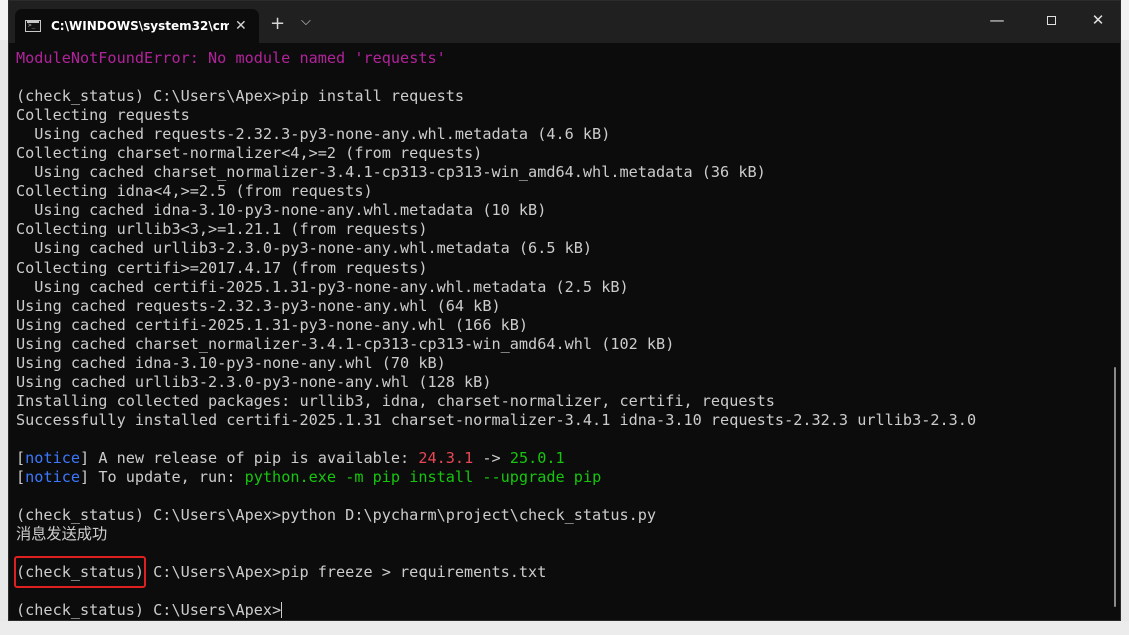 This screenshot has height=635, width=1129. Describe the element at coordinates (564, 628) in the screenshot. I see `explorer-background-bottom` at that location.